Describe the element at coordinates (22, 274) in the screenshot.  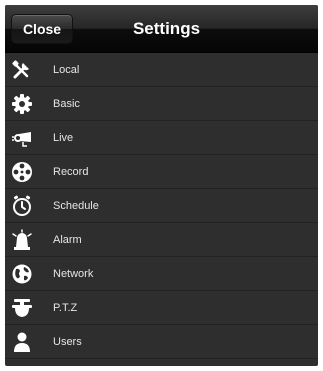
I see `globe-icon` at that location.